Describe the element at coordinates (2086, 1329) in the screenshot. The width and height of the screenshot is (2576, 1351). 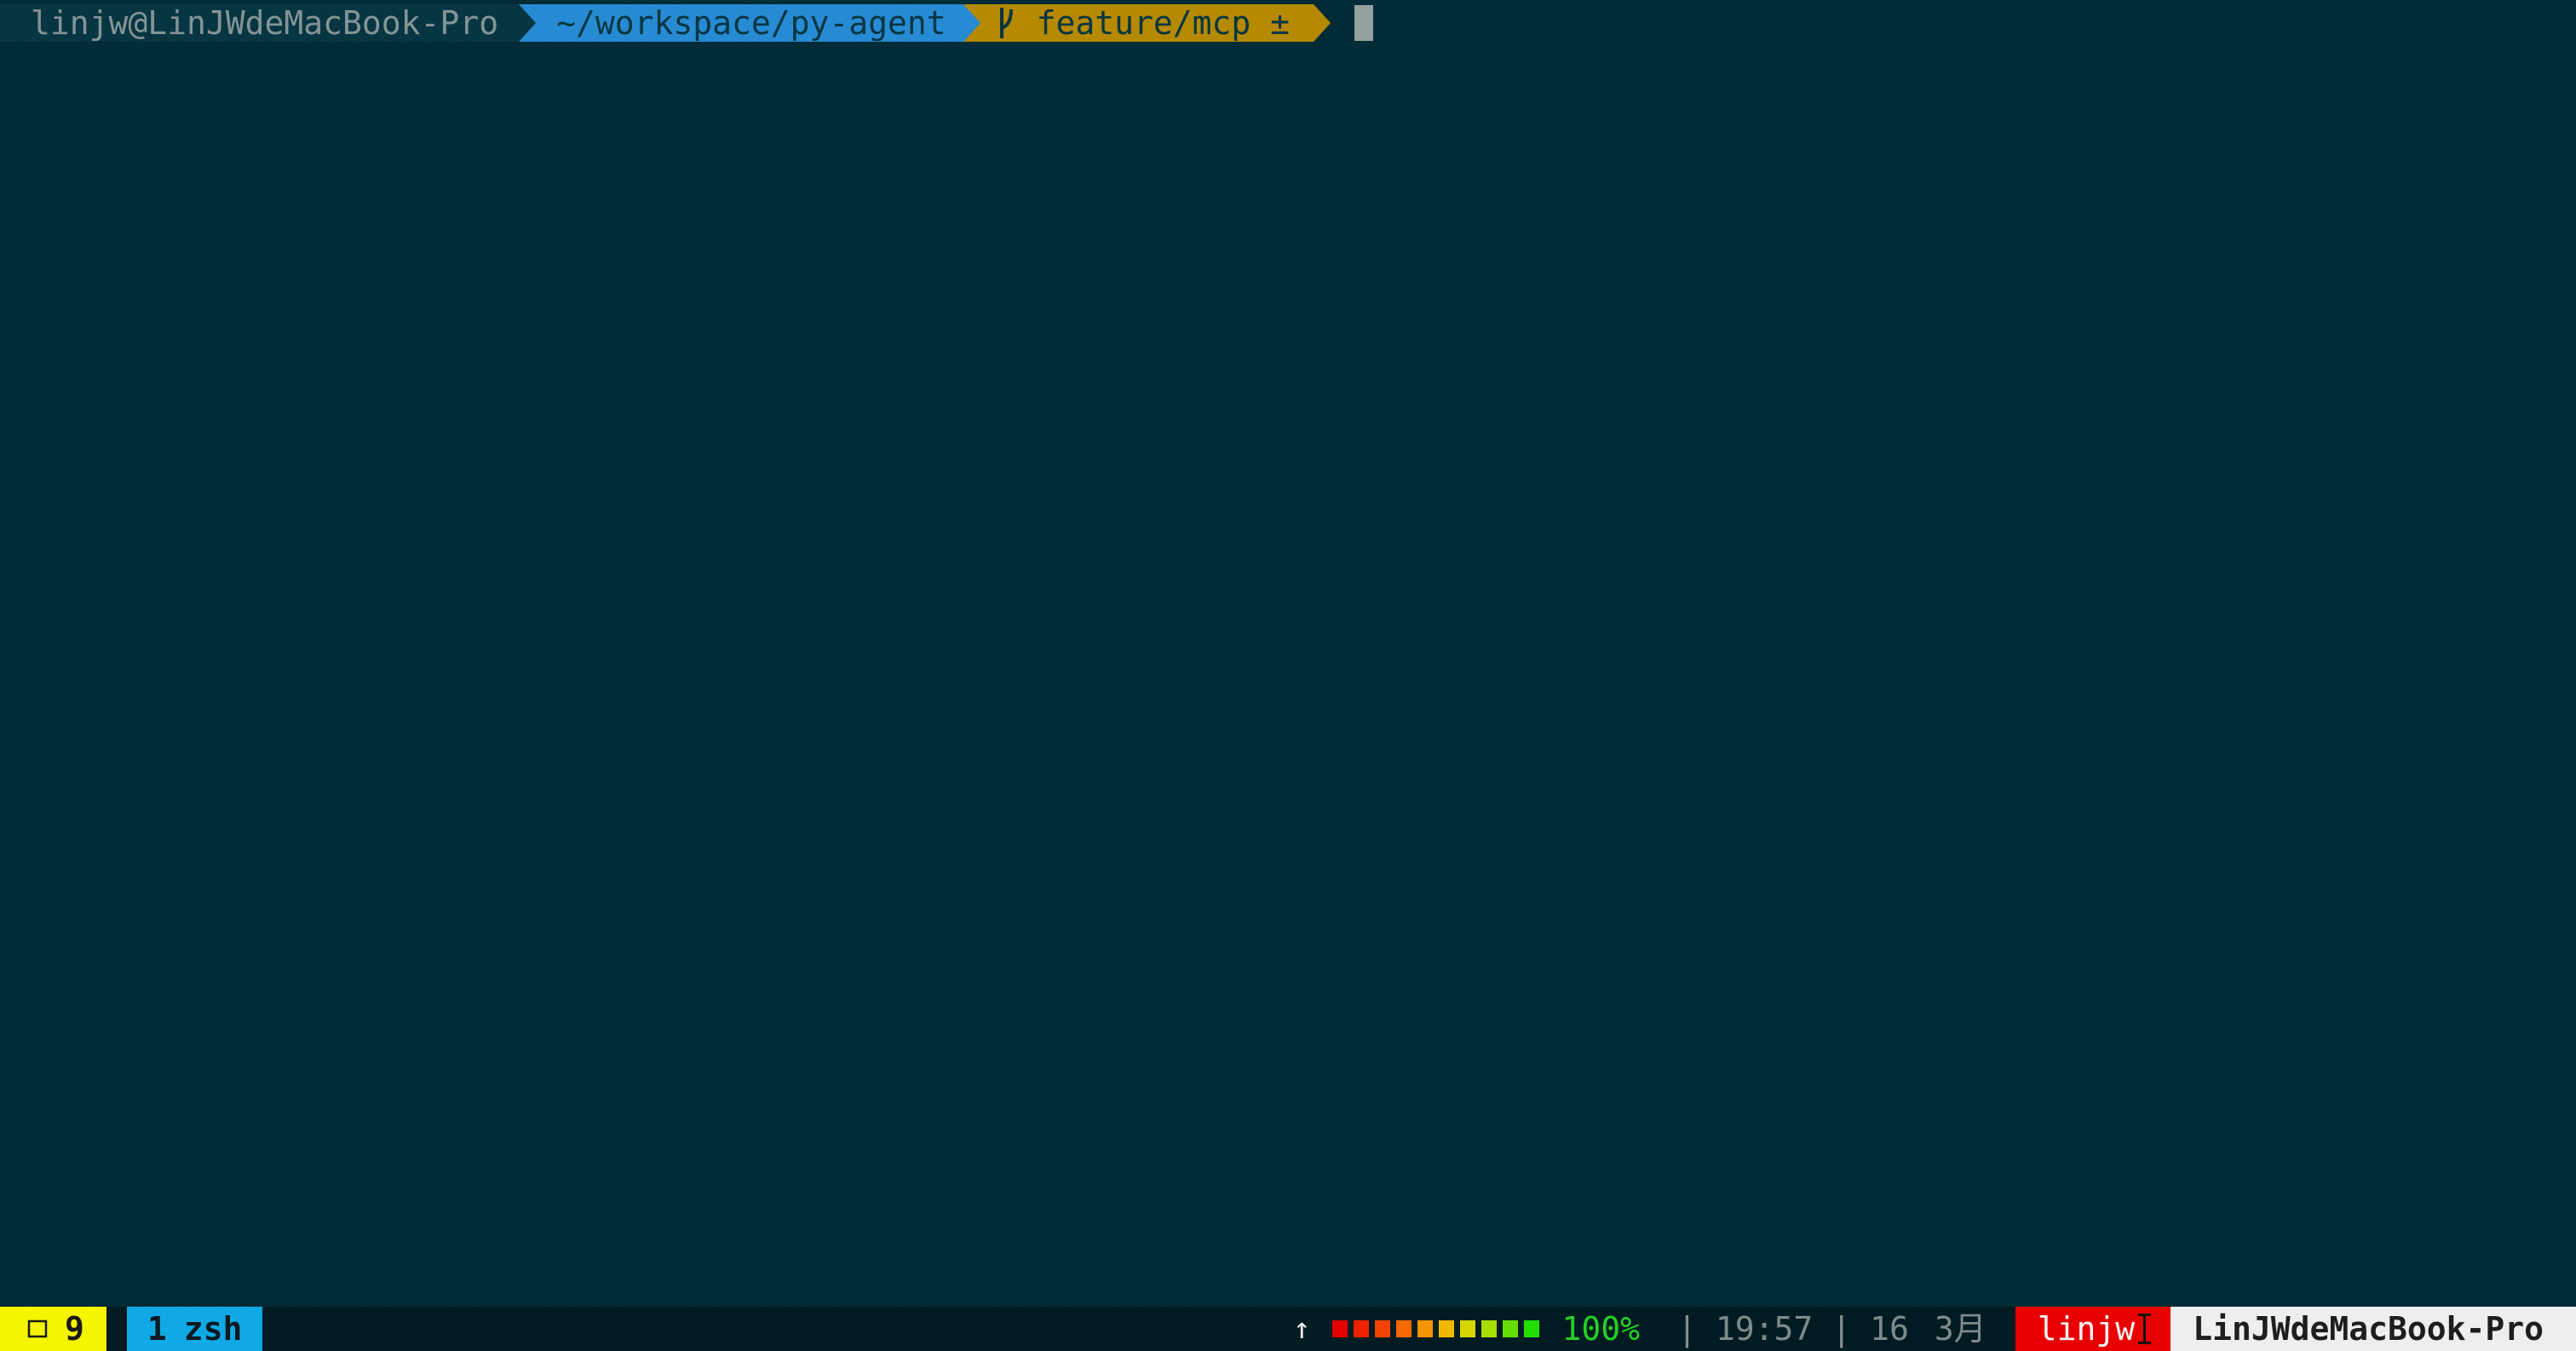
I see `status-user-label: linjw` at that location.